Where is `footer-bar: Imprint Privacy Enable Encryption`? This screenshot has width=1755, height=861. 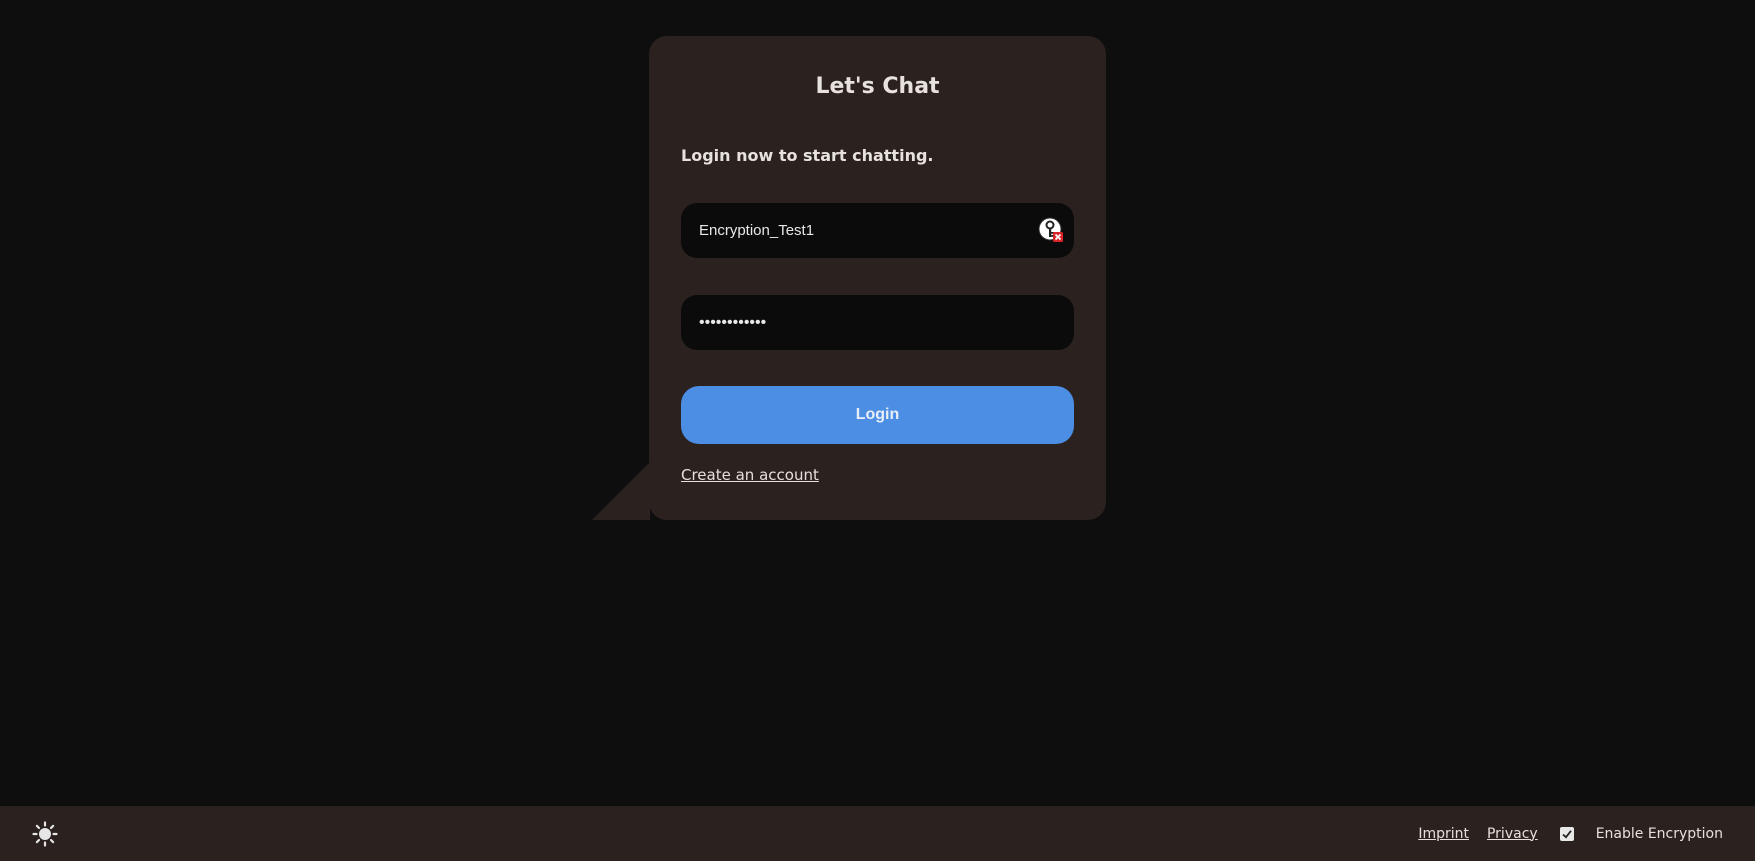 footer-bar: Imprint Privacy Enable Encryption is located at coordinates (877, 833).